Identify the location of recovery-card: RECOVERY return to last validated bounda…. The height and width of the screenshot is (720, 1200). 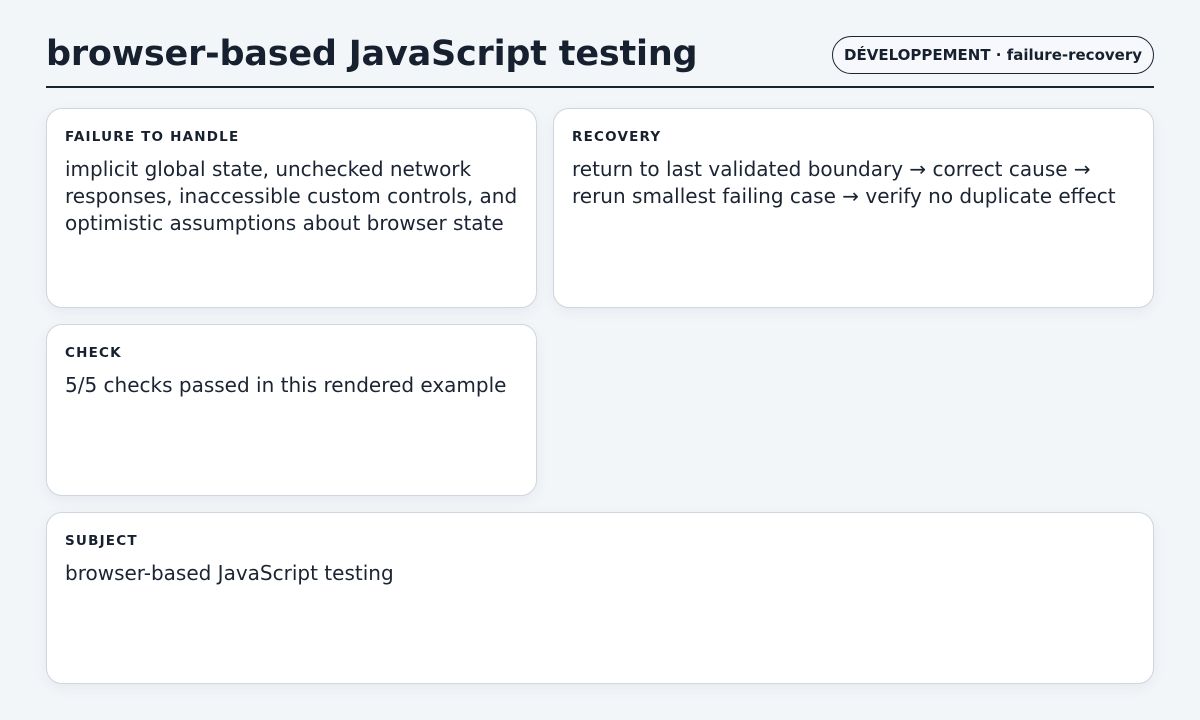
(853, 208).